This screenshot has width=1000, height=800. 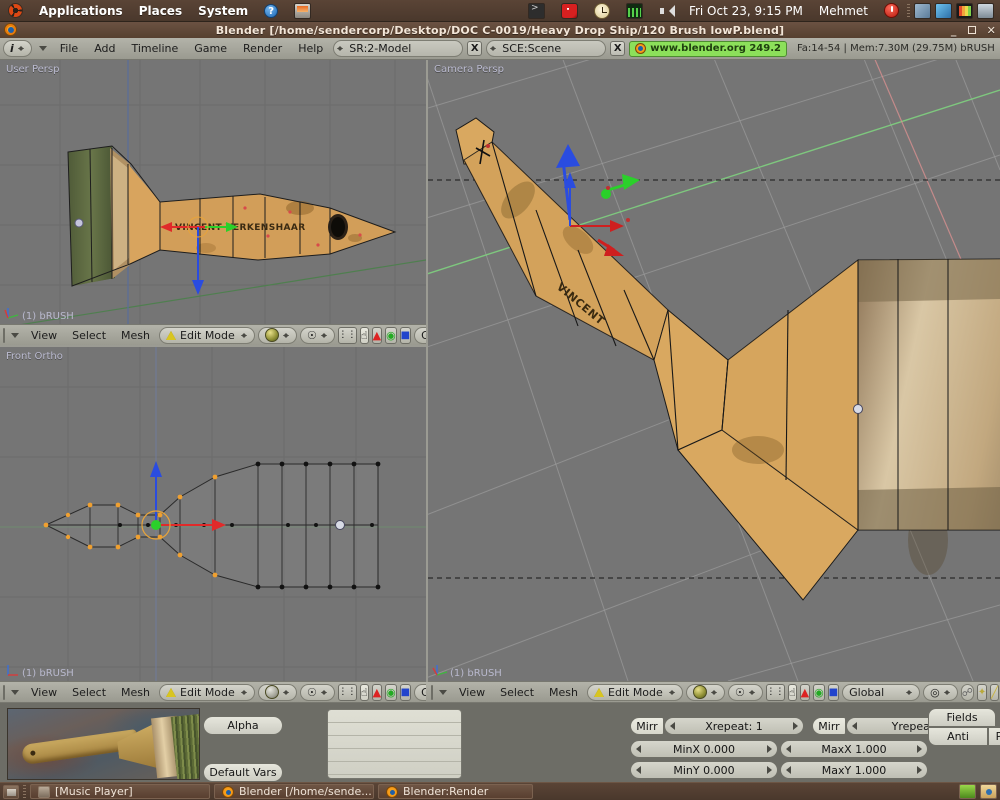 I want to click on keyboard-icon, so click(x=922, y=10).